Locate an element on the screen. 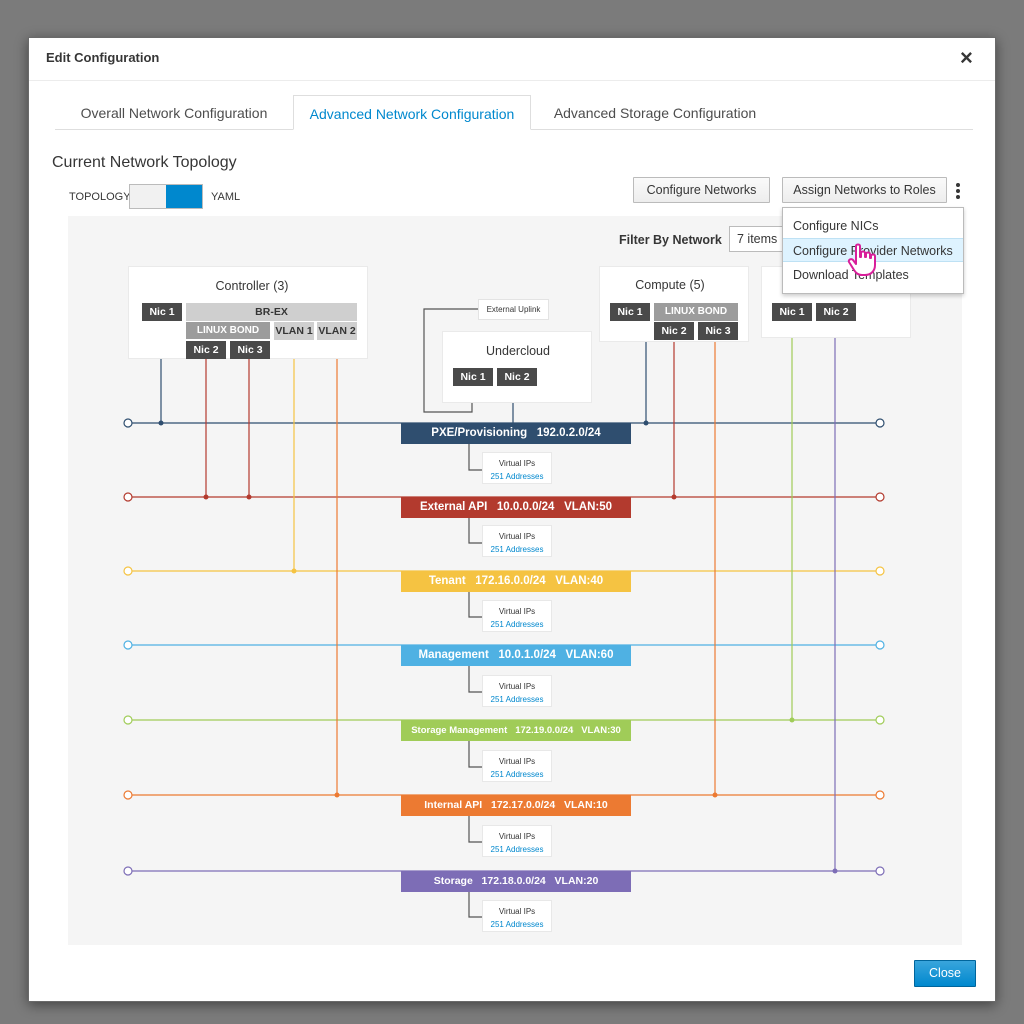 Image resolution: width=1024 pixels, height=1024 pixels. controller-nic2: Nic 2 is located at coordinates (206, 350).